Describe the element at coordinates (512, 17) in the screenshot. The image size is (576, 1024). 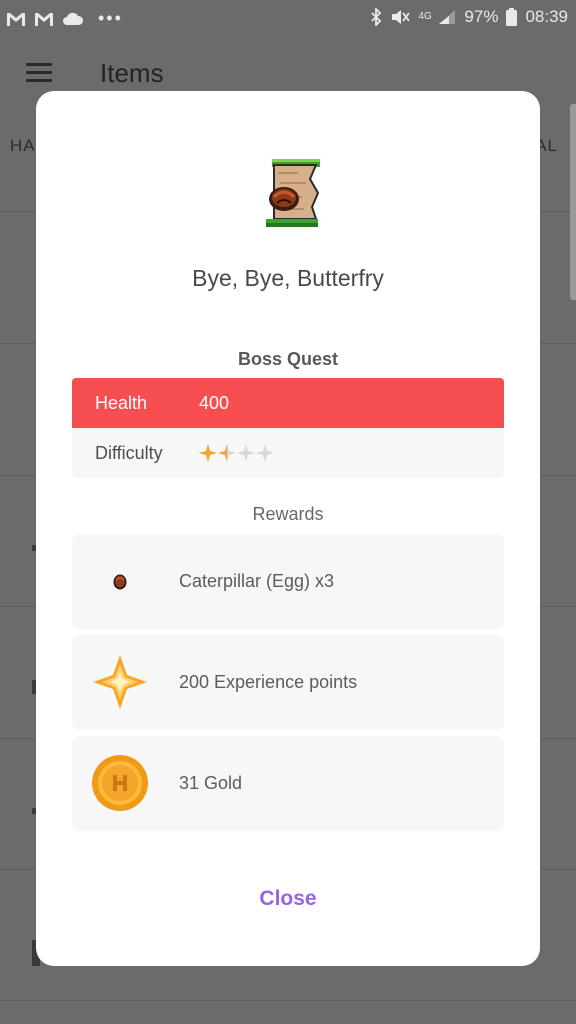
I see `battery-icon` at that location.